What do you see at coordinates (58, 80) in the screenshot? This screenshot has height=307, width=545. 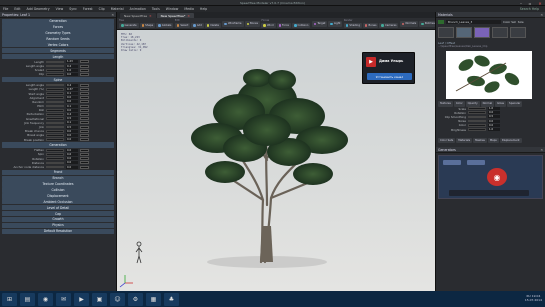 I see `property-section-header: Spine` at bounding box center [58, 80].